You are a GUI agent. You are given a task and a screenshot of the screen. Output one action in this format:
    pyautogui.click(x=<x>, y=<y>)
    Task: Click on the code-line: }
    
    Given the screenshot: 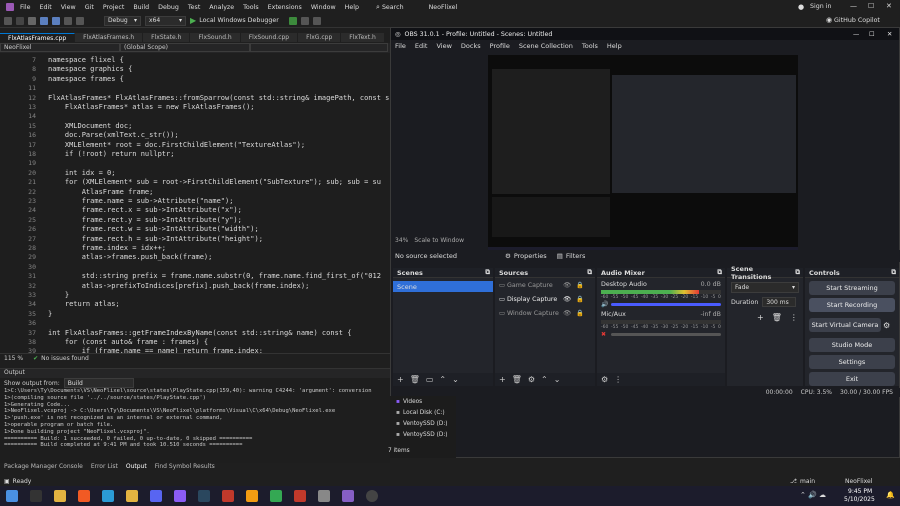 What is the action you would take?
    pyautogui.click(x=50, y=314)
    